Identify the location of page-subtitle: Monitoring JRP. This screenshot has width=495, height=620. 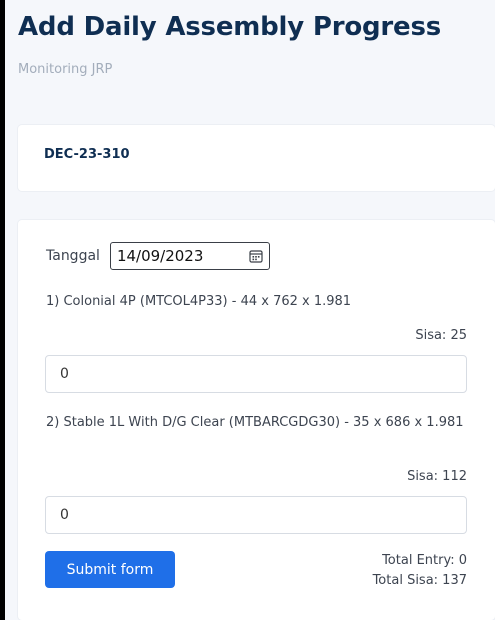
(65, 69).